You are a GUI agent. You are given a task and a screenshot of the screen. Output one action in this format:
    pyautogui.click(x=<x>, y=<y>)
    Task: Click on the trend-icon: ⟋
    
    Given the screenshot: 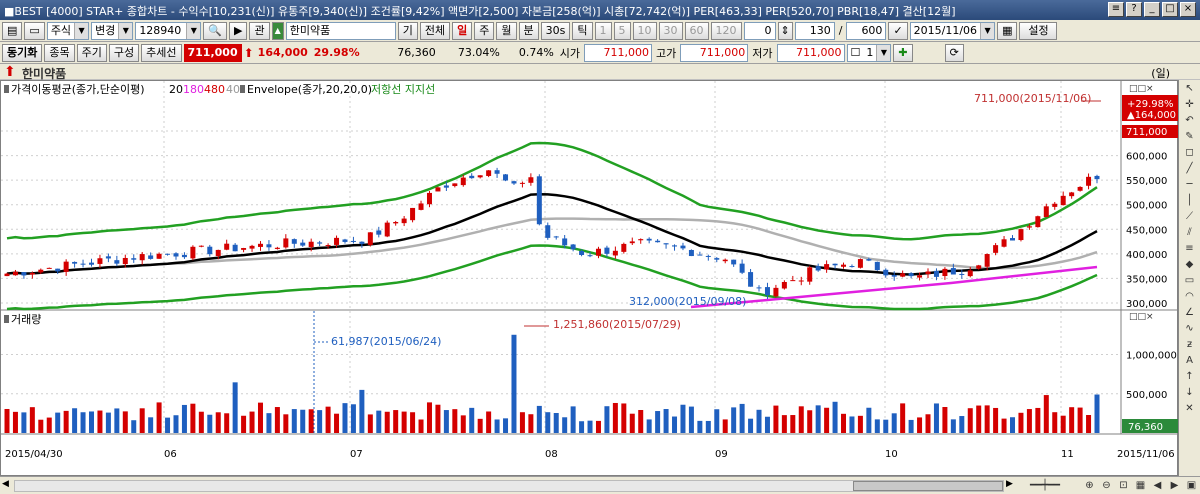 What is the action you would take?
    pyautogui.click(x=1190, y=217)
    